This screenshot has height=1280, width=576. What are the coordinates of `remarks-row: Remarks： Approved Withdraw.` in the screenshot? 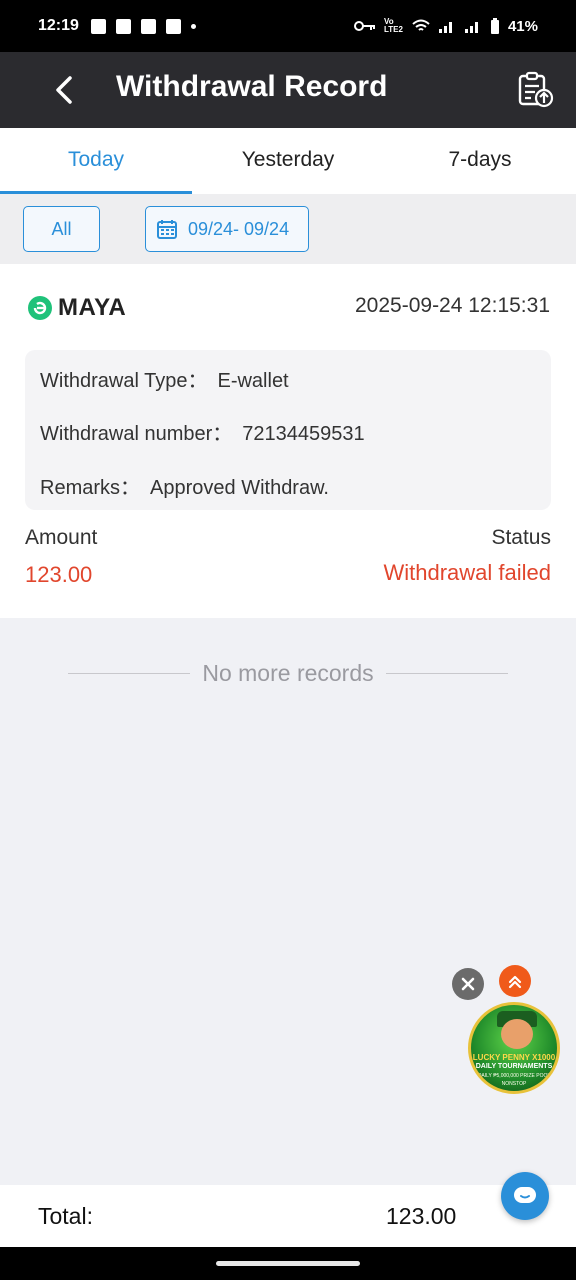 It's located at (184, 485).